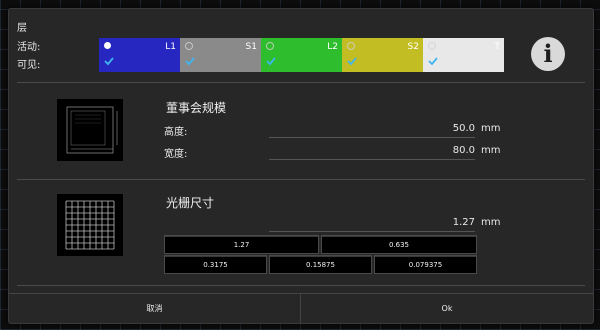  Describe the element at coordinates (90, 130) in the screenshot. I see `board-preview-thumbnail` at that location.